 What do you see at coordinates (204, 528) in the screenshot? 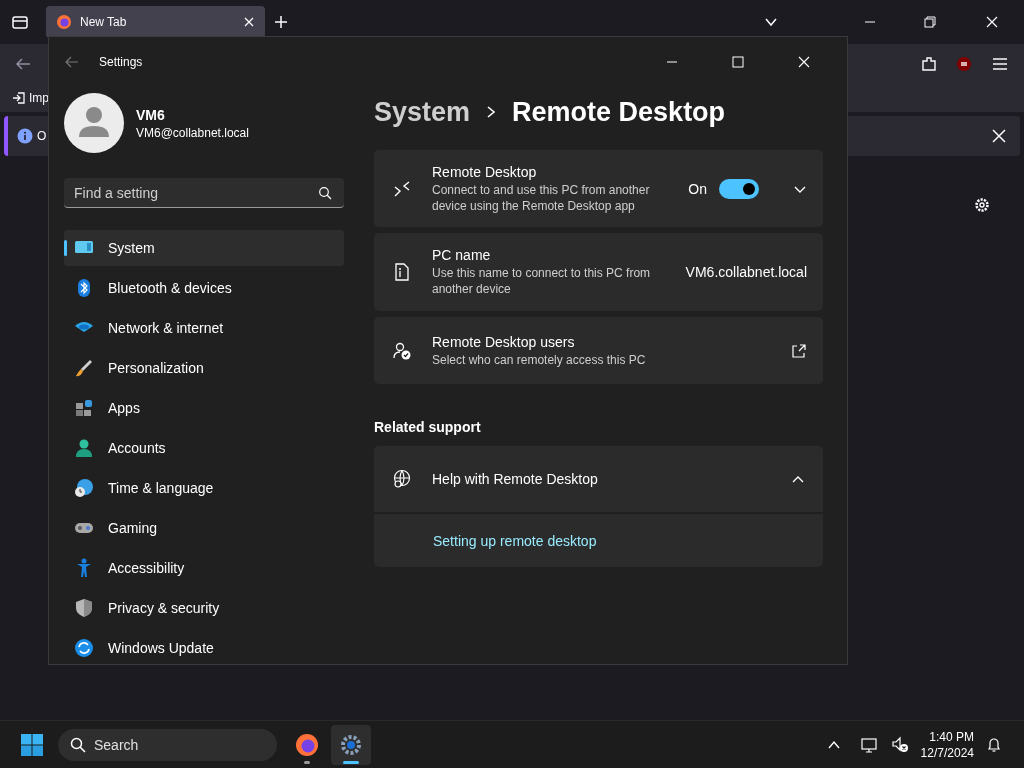
I see `nav-item: Gaming` at bounding box center [204, 528].